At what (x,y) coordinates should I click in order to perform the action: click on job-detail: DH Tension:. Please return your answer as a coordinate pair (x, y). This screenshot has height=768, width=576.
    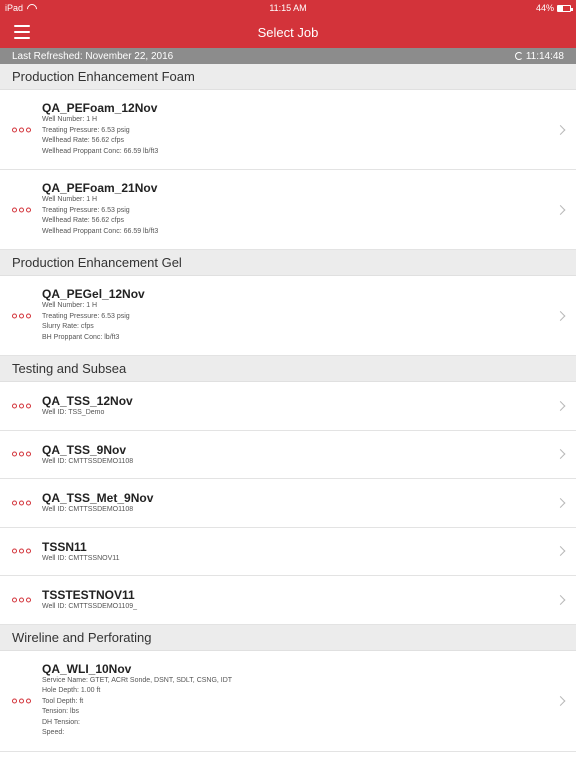
    Looking at the image, I should click on (61, 722).